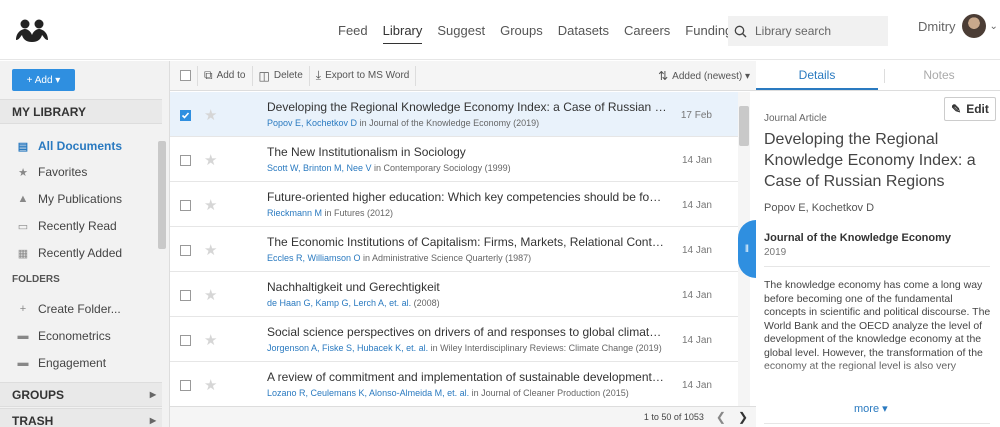 This screenshot has height=427, width=1000. I want to click on sidebar-item-label: Recently Read, so click(77, 226).